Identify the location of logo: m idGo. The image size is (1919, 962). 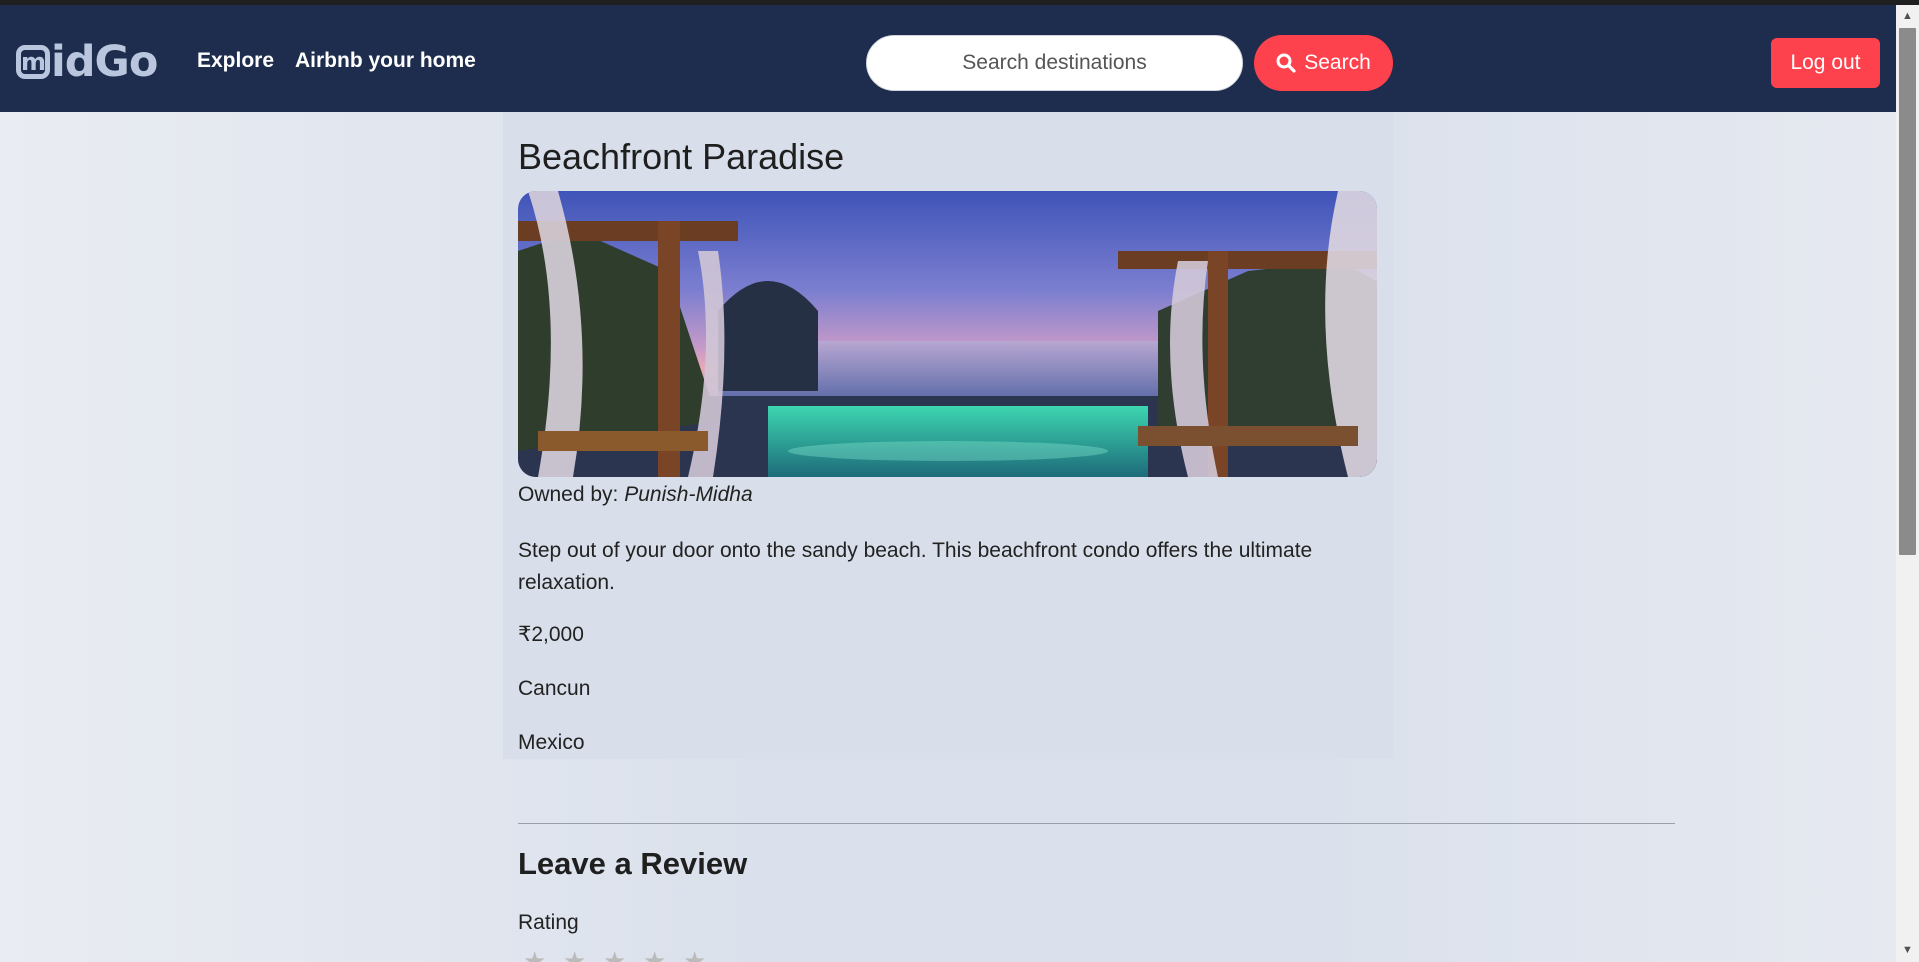
(87, 62).